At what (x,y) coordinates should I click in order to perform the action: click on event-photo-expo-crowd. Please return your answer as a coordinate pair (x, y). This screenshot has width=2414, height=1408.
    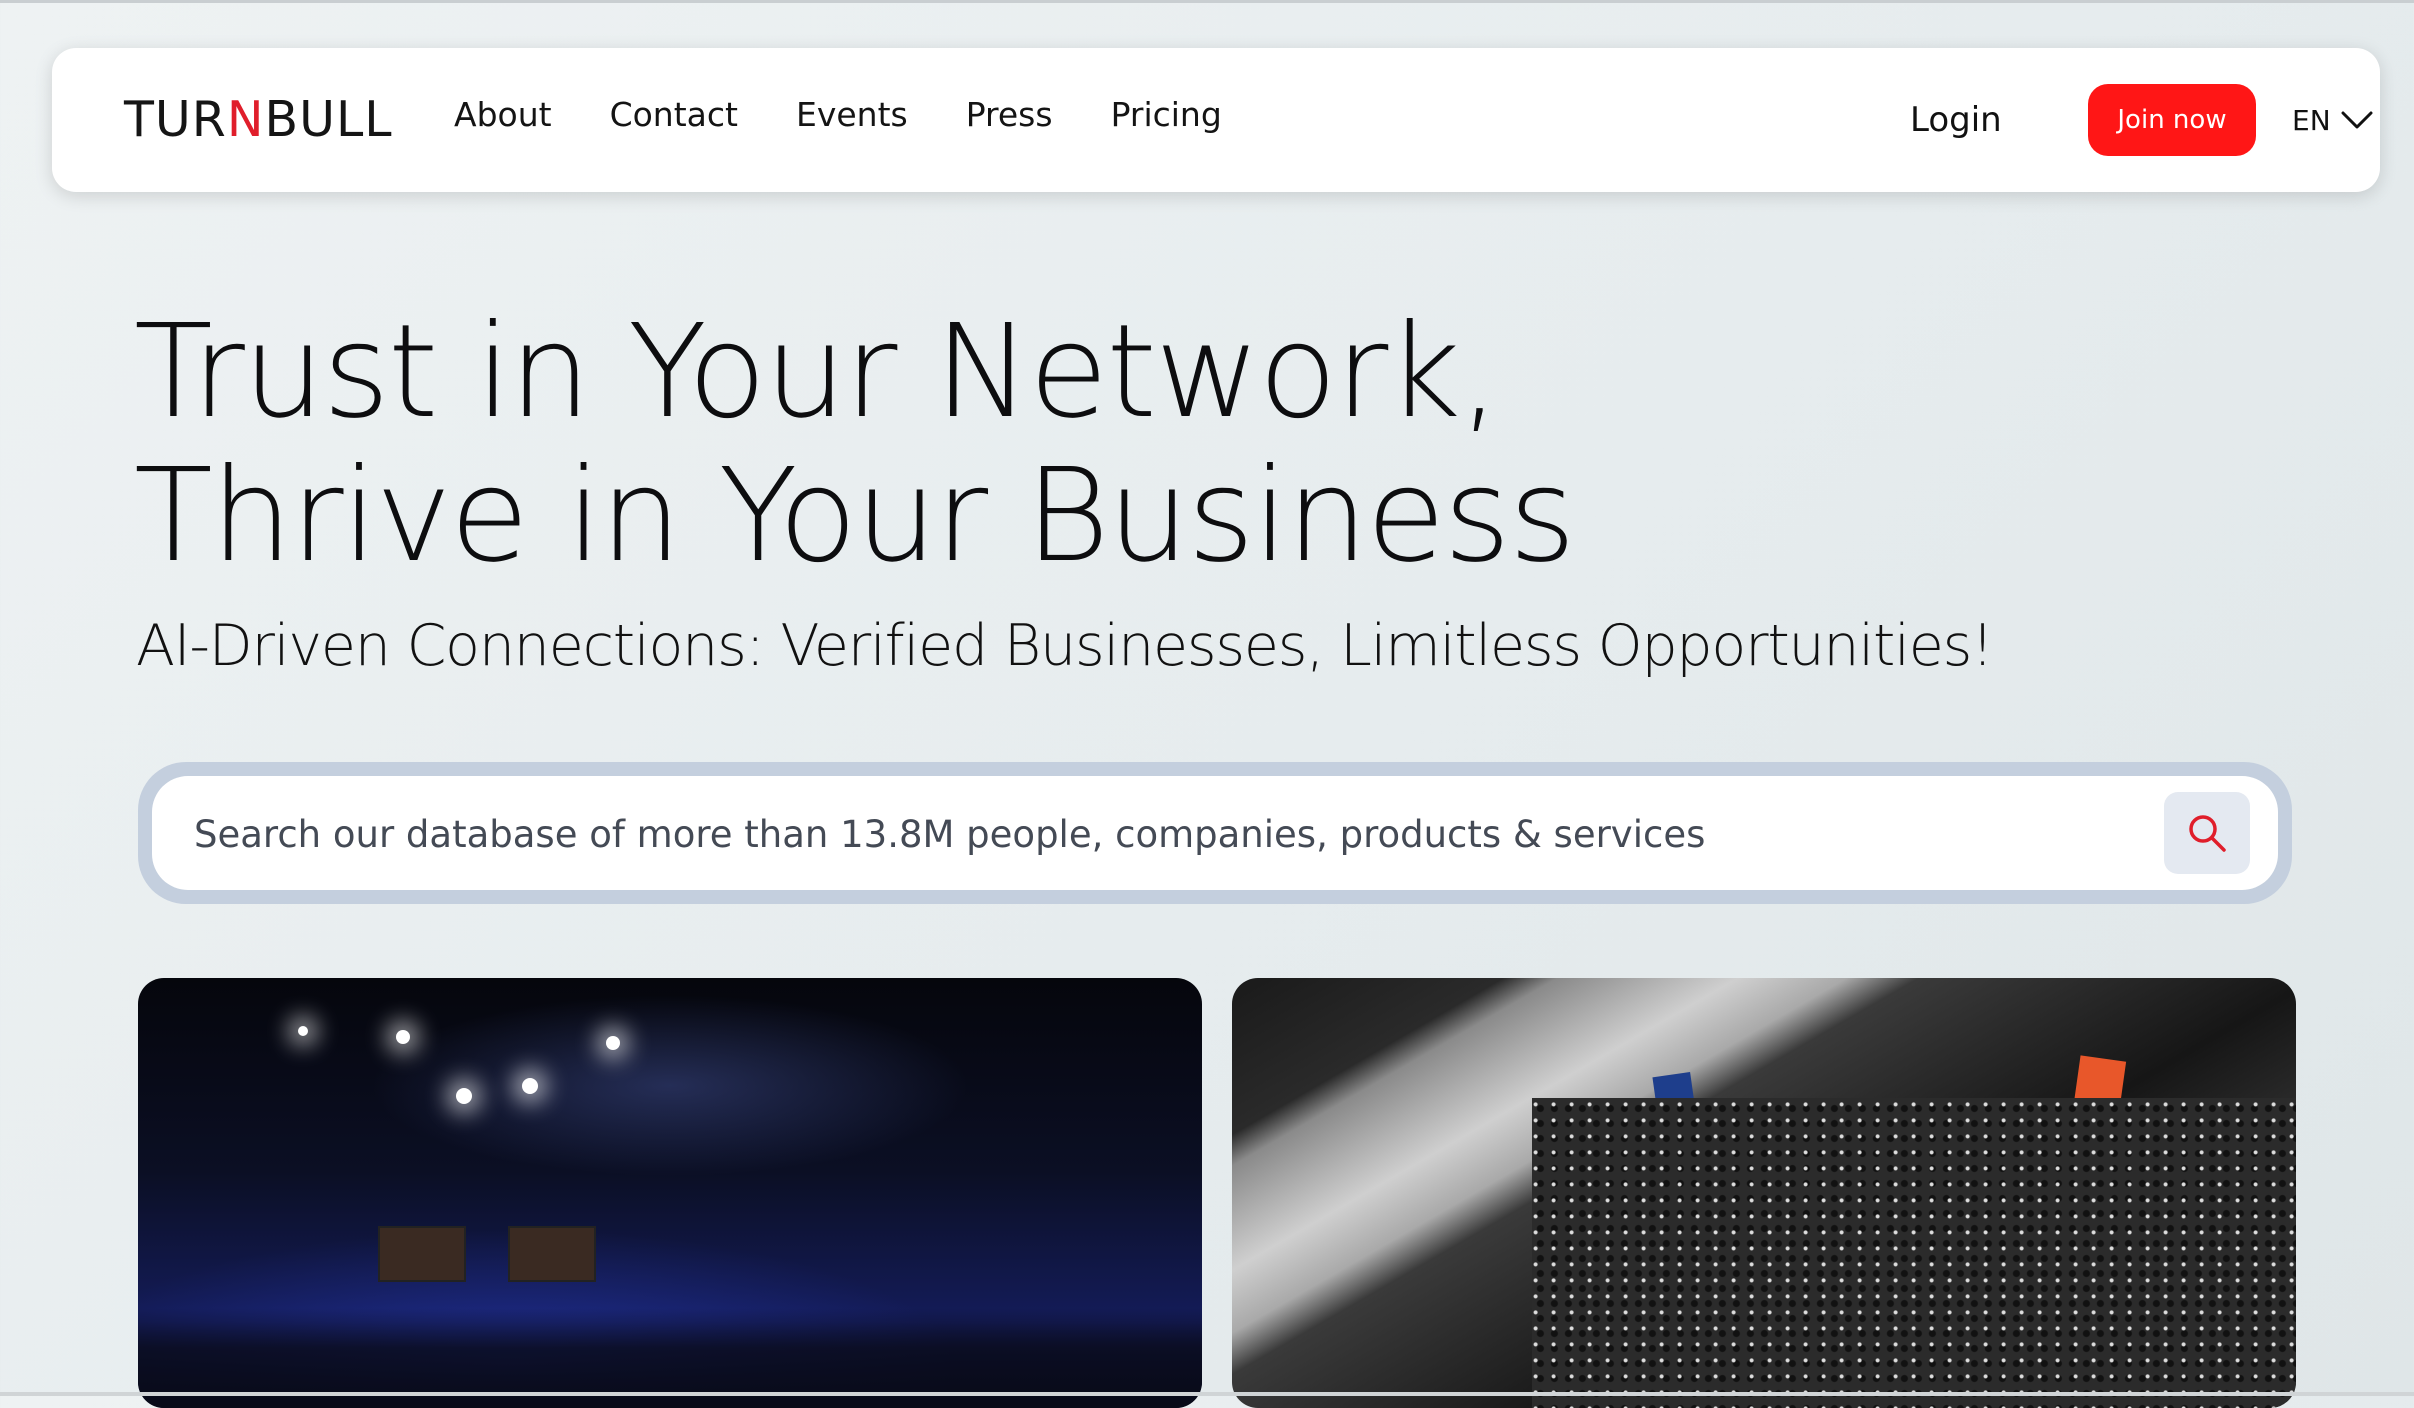
    Looking at the image, I should click on (1764, 1193).